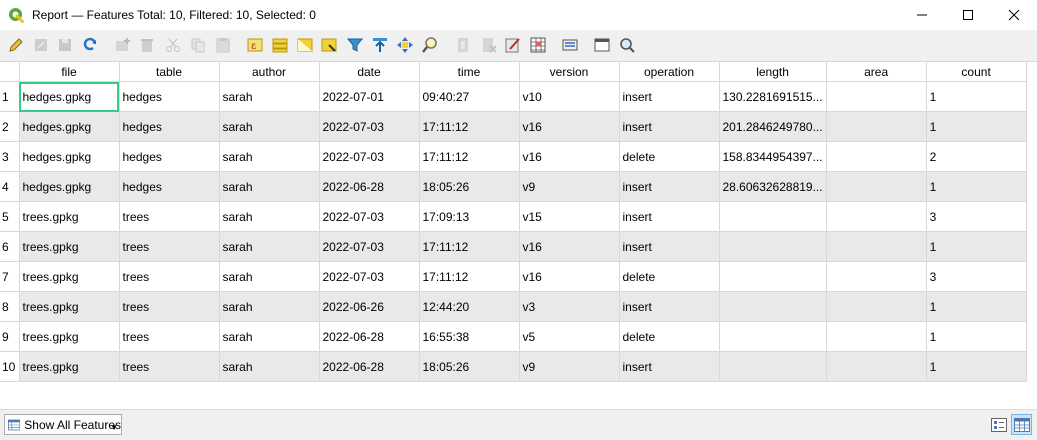  Describe the element at coordinates (10, 216) in the screenshot. I see `row-number: 5` at that location.